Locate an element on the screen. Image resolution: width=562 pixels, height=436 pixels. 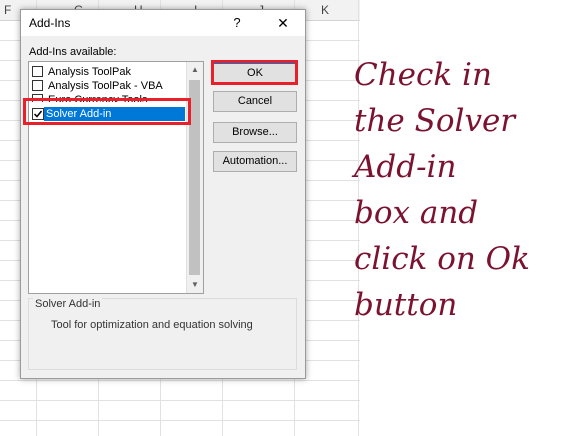
solver-add-in-checkbox is located at coordinates (38, 114).